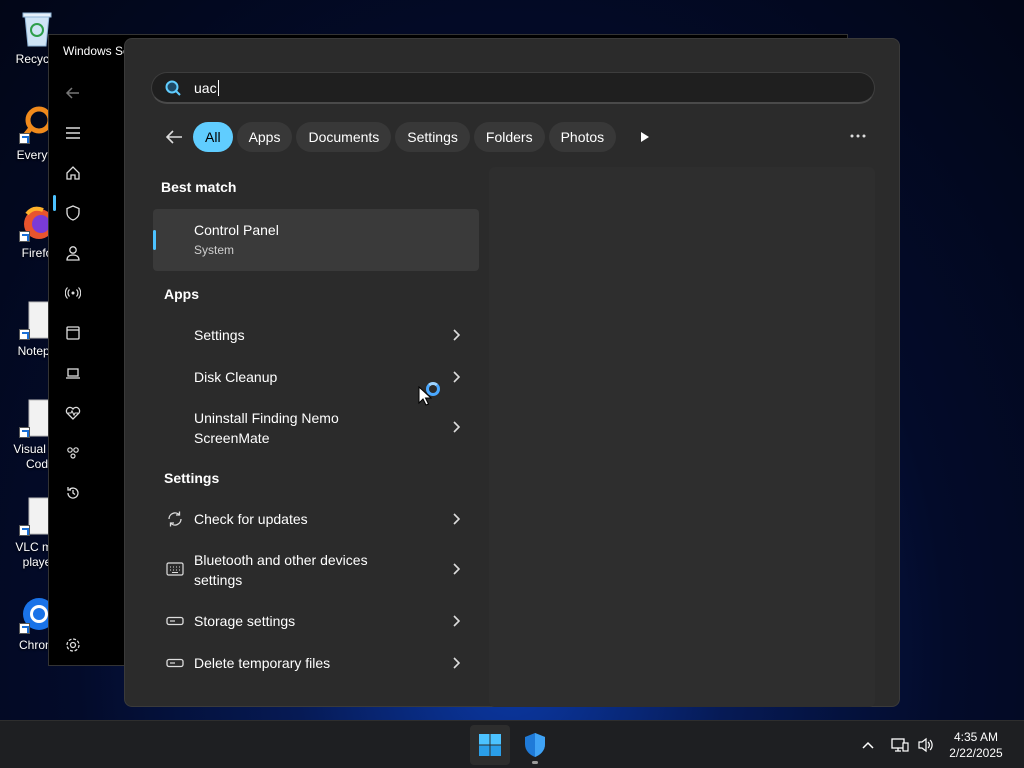  What do you see at coordinates (236, 230) in the screenshot?
I see `result-title: Control Panel` at bounding box center [236, 230].